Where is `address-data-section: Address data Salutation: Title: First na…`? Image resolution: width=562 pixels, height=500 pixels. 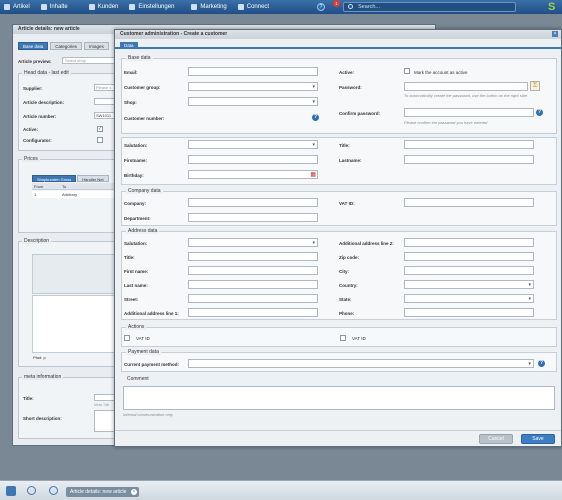 address-data-section: Address data Salutation: Title: First na… is located at coordinates (339, 274).